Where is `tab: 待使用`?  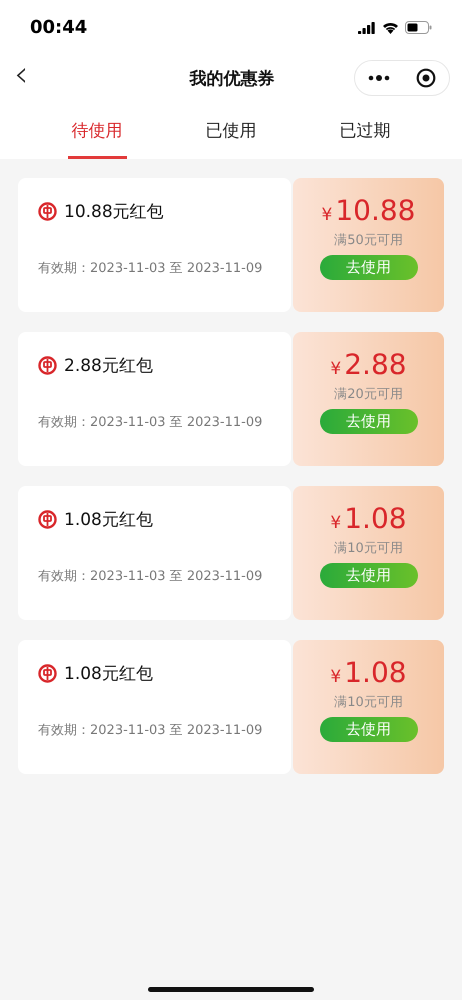
tab: 待使用 is located at coordinates (97, 130).